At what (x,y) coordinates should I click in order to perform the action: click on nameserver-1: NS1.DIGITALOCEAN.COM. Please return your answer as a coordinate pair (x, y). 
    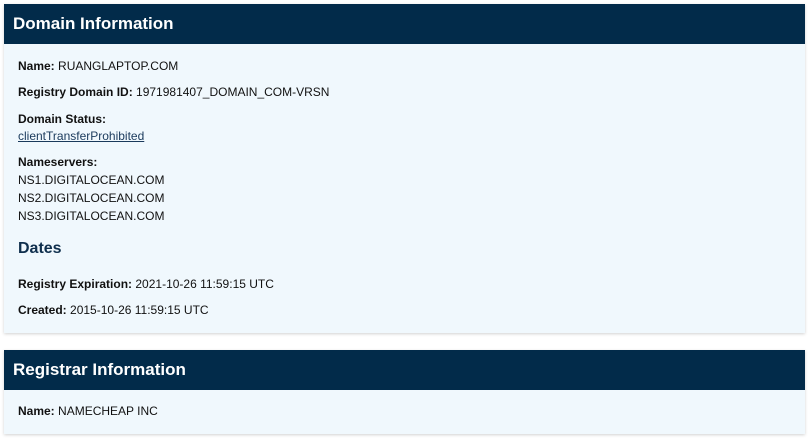
    Looking at the image, I should click on (91, 180).